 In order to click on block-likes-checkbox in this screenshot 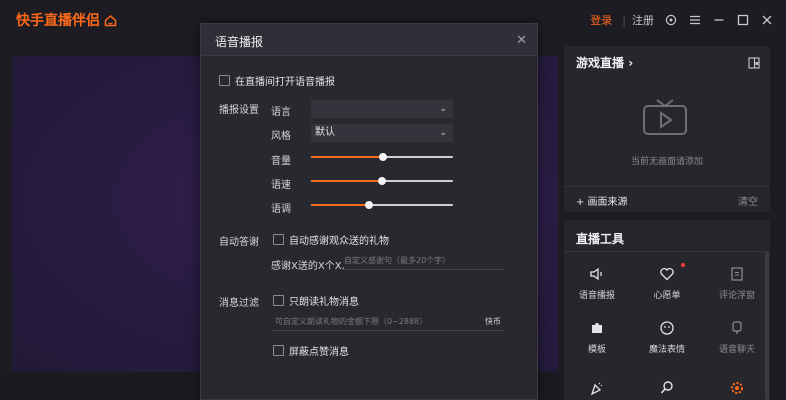, I will do `click(278, 350)`.